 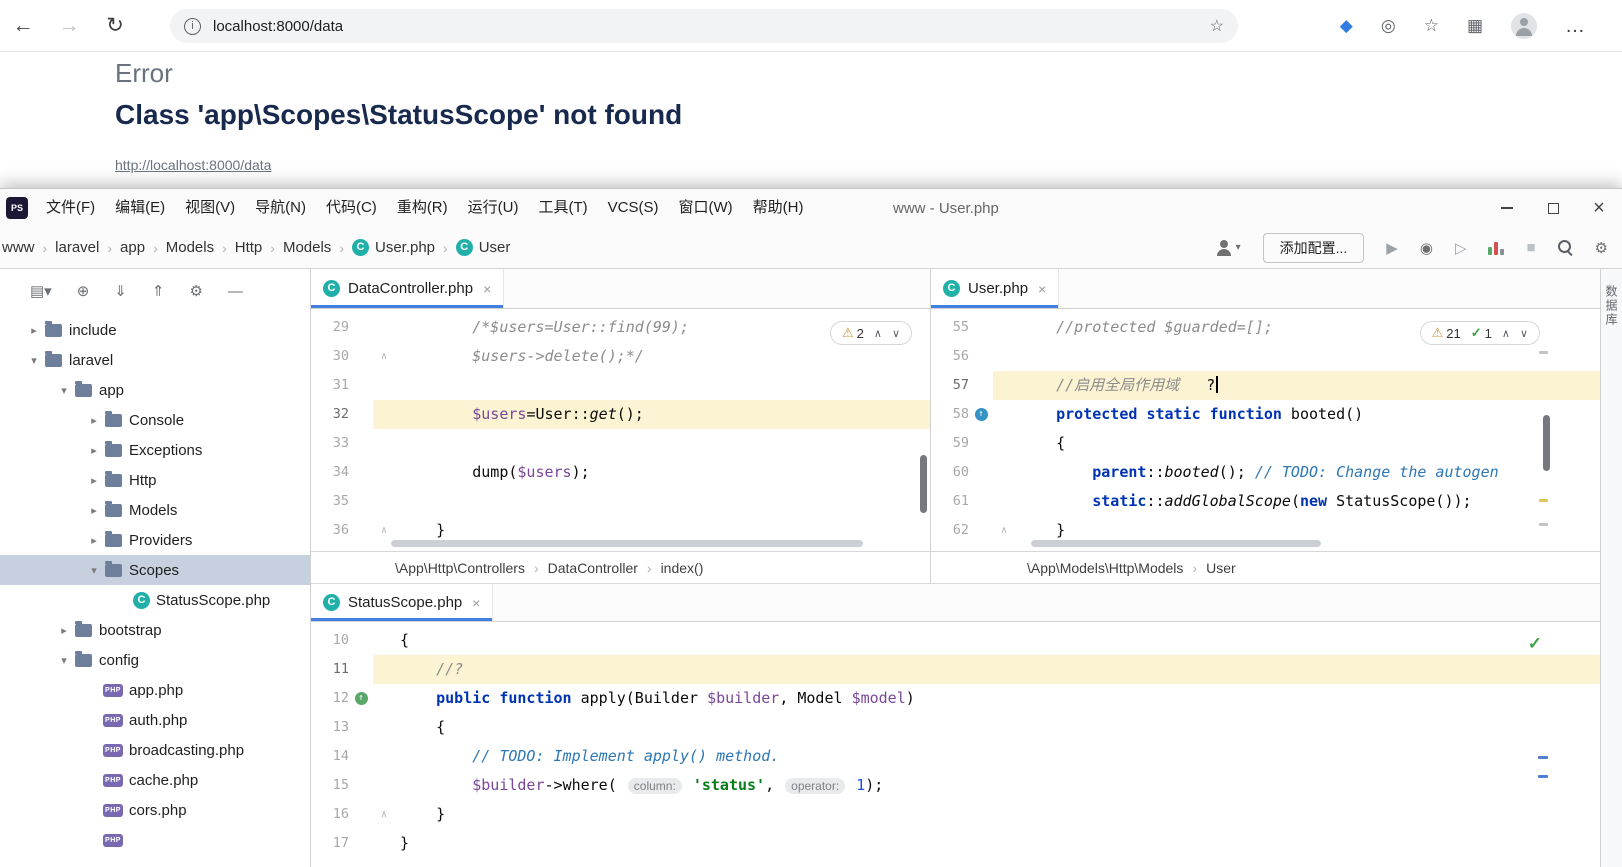 I want to click on code-line: 56, so click(x=1265, y=356).